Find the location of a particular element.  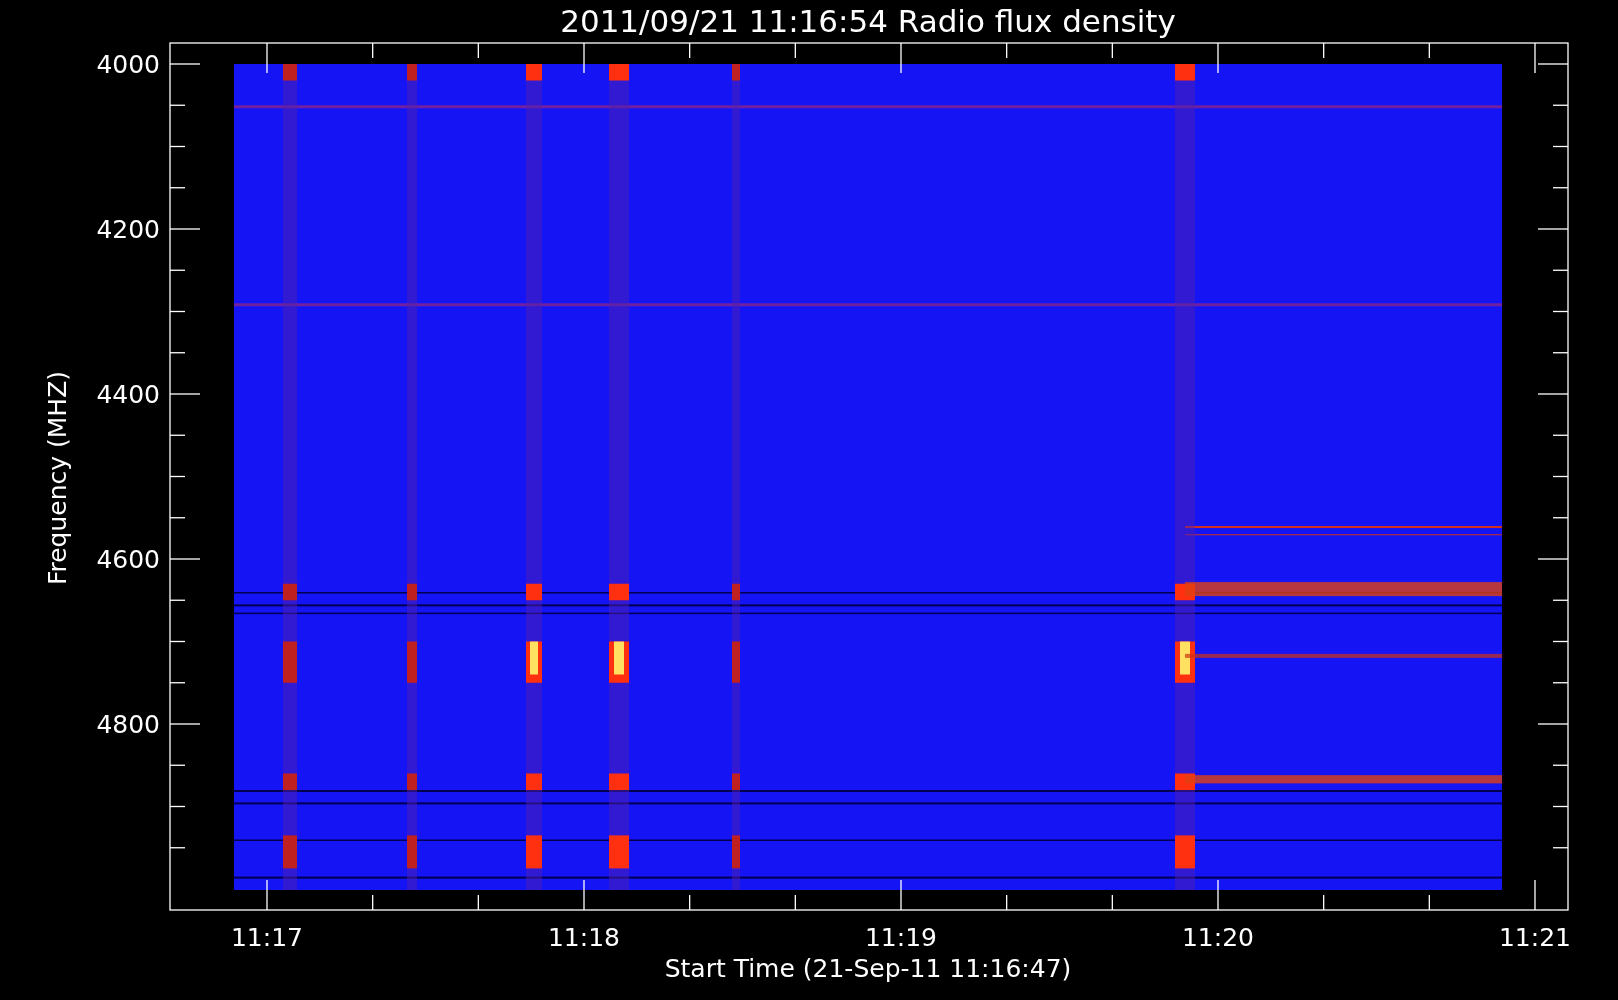

tick-label: 11:19 is located at coordinates (901, 937).